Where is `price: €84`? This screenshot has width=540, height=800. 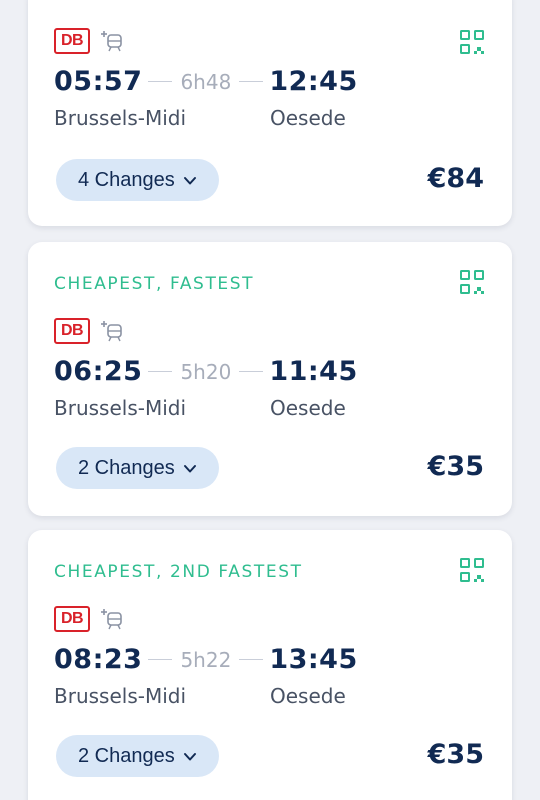 price: €84 is located at coordinates (455, 178).